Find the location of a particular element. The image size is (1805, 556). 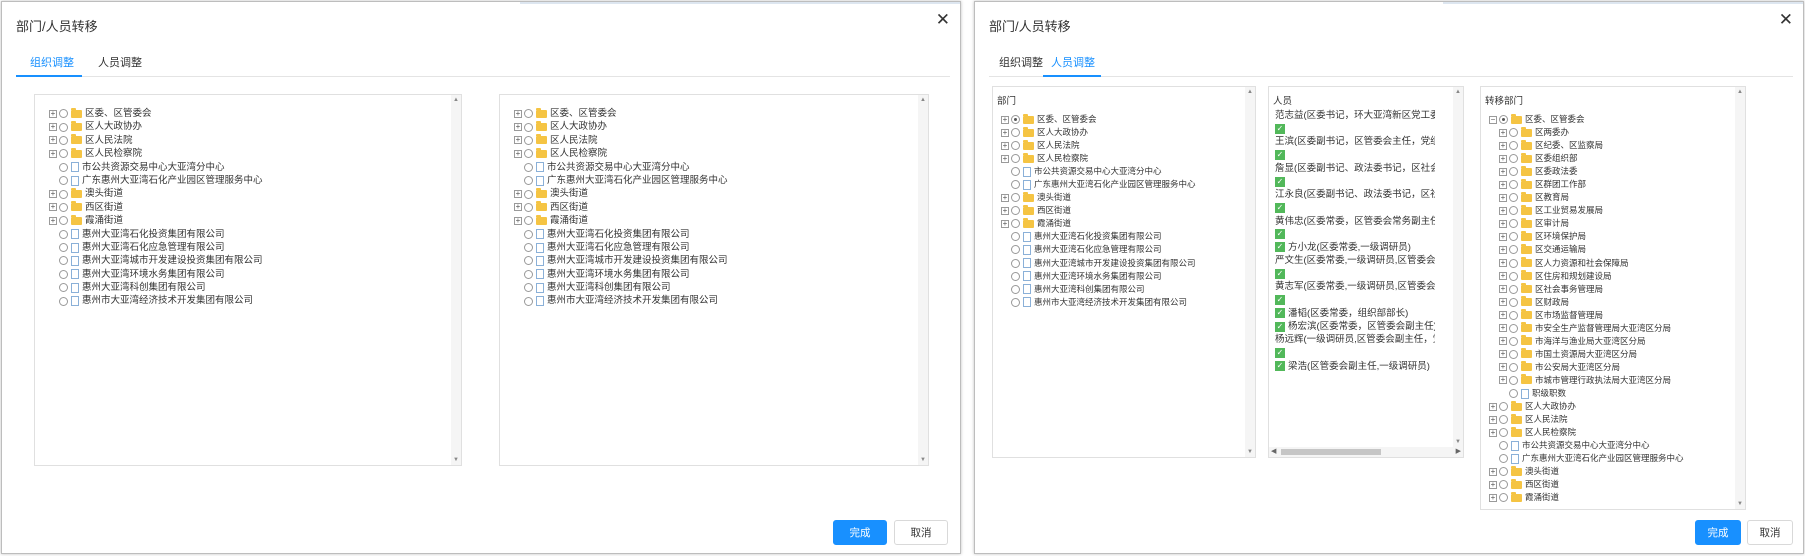

tree-node: + 区市场监督管理局 is located at coordinates (1586, 315).